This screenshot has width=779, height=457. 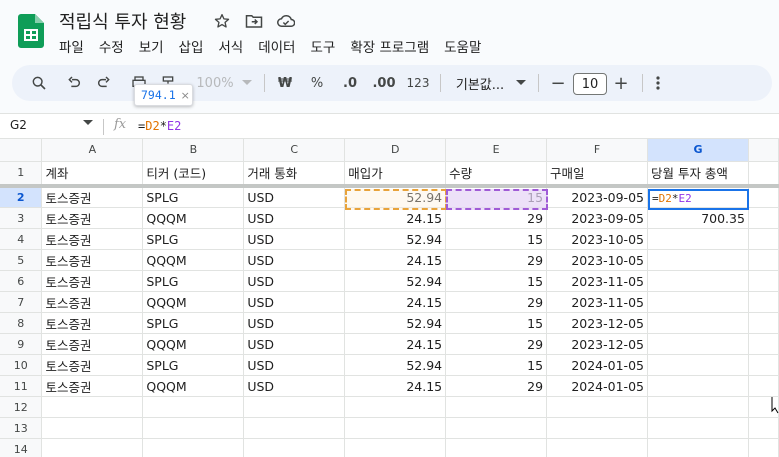 What do you see at coordinates (698, 218) in the screenshot?
I see `cell: 700.35` at bounding box center [698, 218].